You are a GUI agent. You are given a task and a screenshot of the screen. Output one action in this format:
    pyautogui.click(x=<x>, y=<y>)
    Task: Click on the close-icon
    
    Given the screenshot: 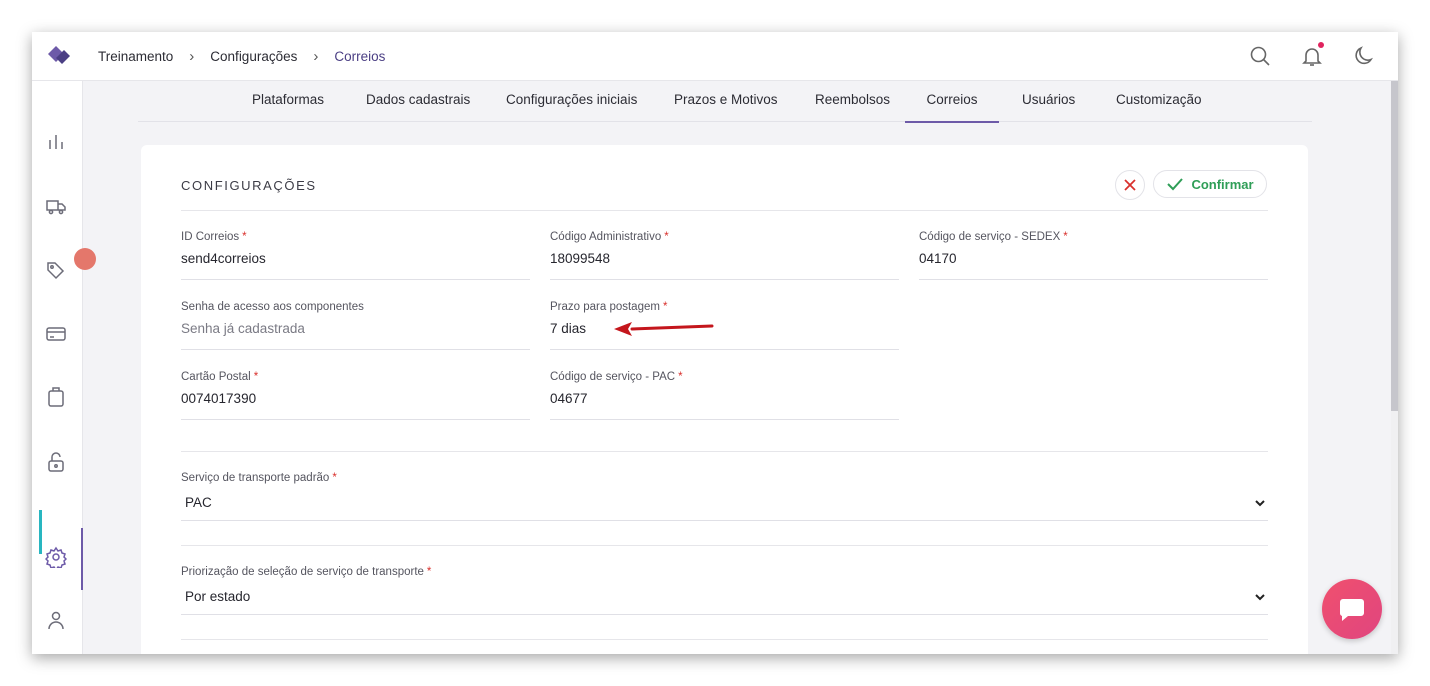 What is the action you would take?
    pyautogui.click(x=1130, y=185)
    